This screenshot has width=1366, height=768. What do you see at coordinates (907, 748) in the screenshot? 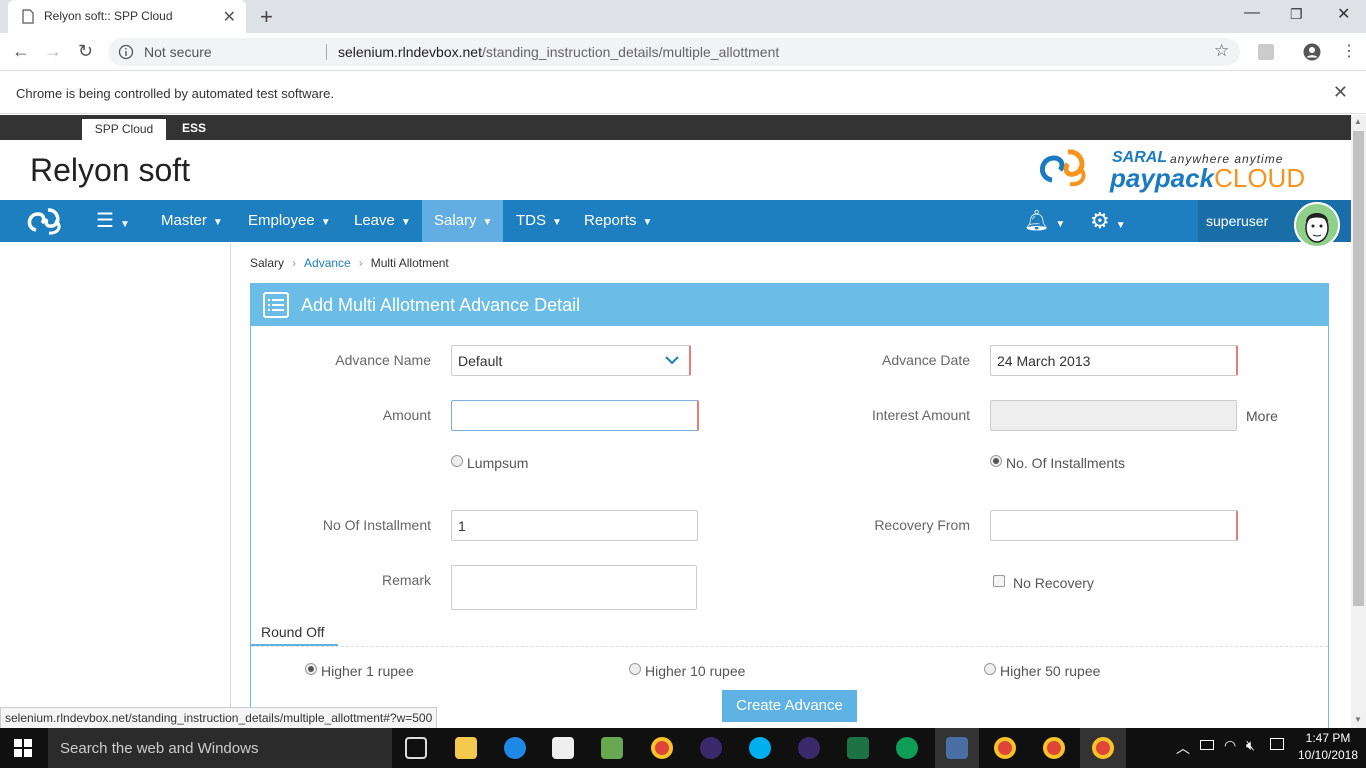
I see `hangouts-icon` at bounding box center [907, 748].